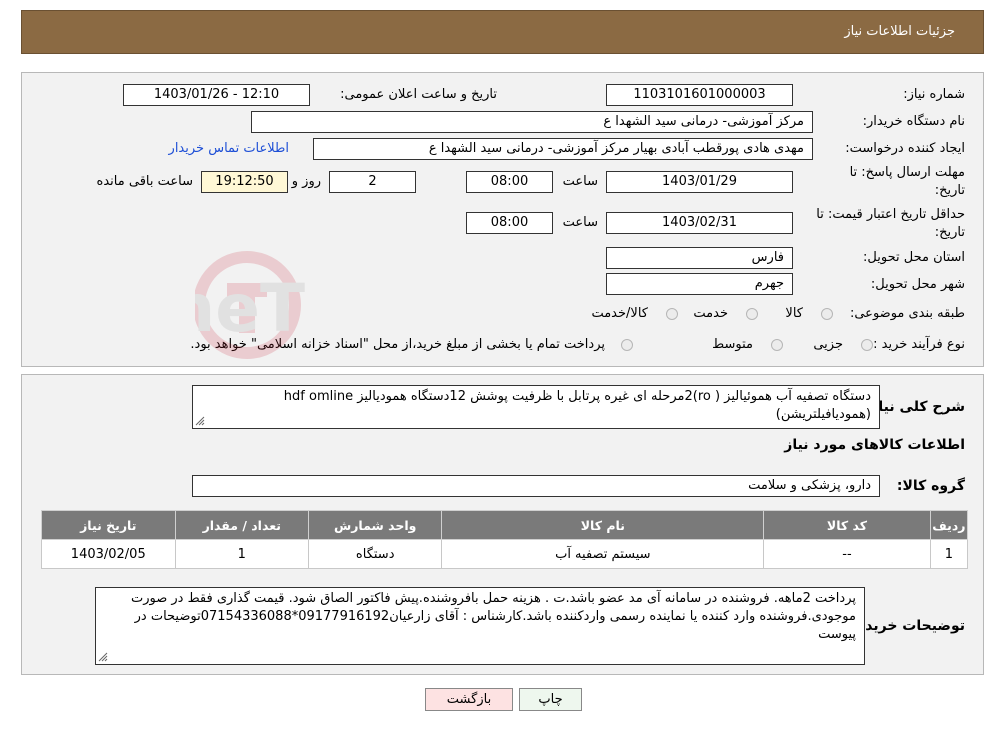 This screenshot has width=985, height=733. I want to click on category-option-goods-service: کالا/خدمت, so click(619, 313).